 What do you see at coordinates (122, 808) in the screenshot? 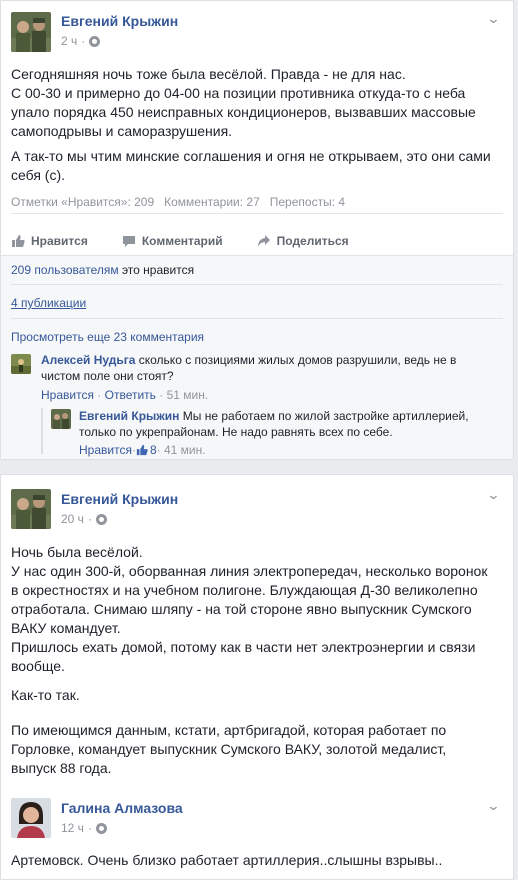
I see `post-author: Галина Алмазова` at bounding box center [122, 808].